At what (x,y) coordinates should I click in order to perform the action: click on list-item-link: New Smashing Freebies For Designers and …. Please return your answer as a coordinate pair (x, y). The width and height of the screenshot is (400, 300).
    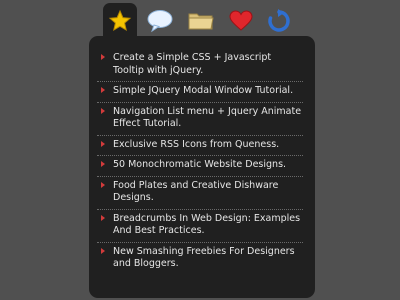
    Looking at the image, I should click on (204, 258).